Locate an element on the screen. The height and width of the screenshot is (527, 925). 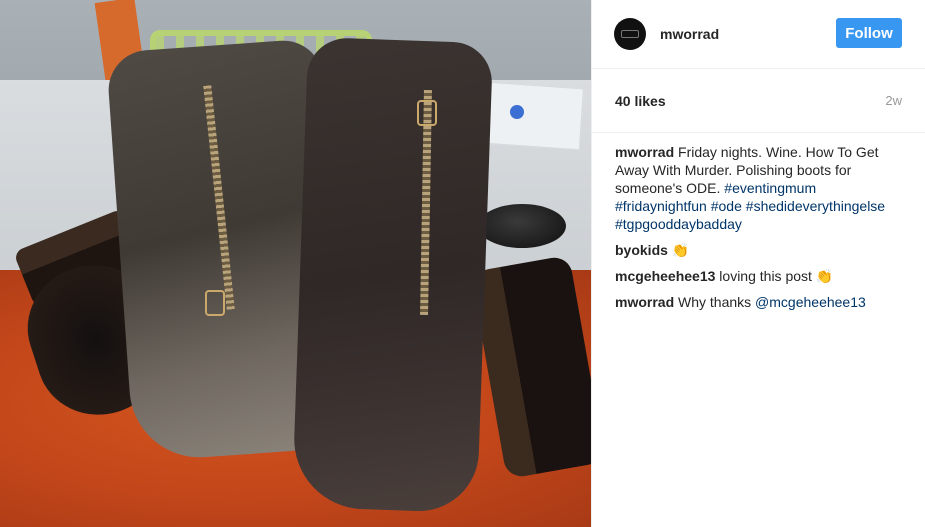
photo-zip-pull-left is located at coordinates (215, 303).